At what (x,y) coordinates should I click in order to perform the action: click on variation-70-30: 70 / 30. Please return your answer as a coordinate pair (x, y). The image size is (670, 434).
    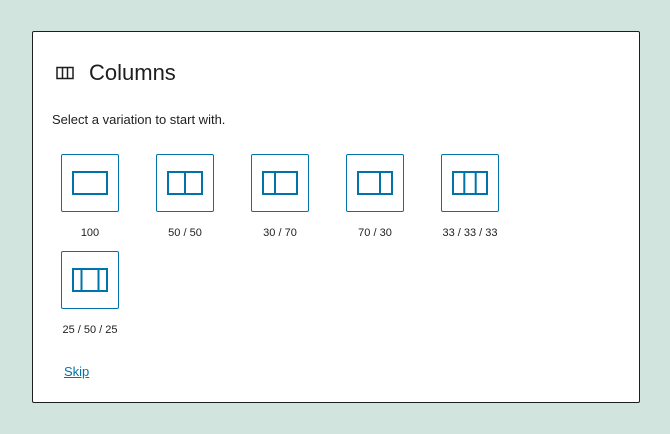
    Looking at the image, I should click on (375, 196).